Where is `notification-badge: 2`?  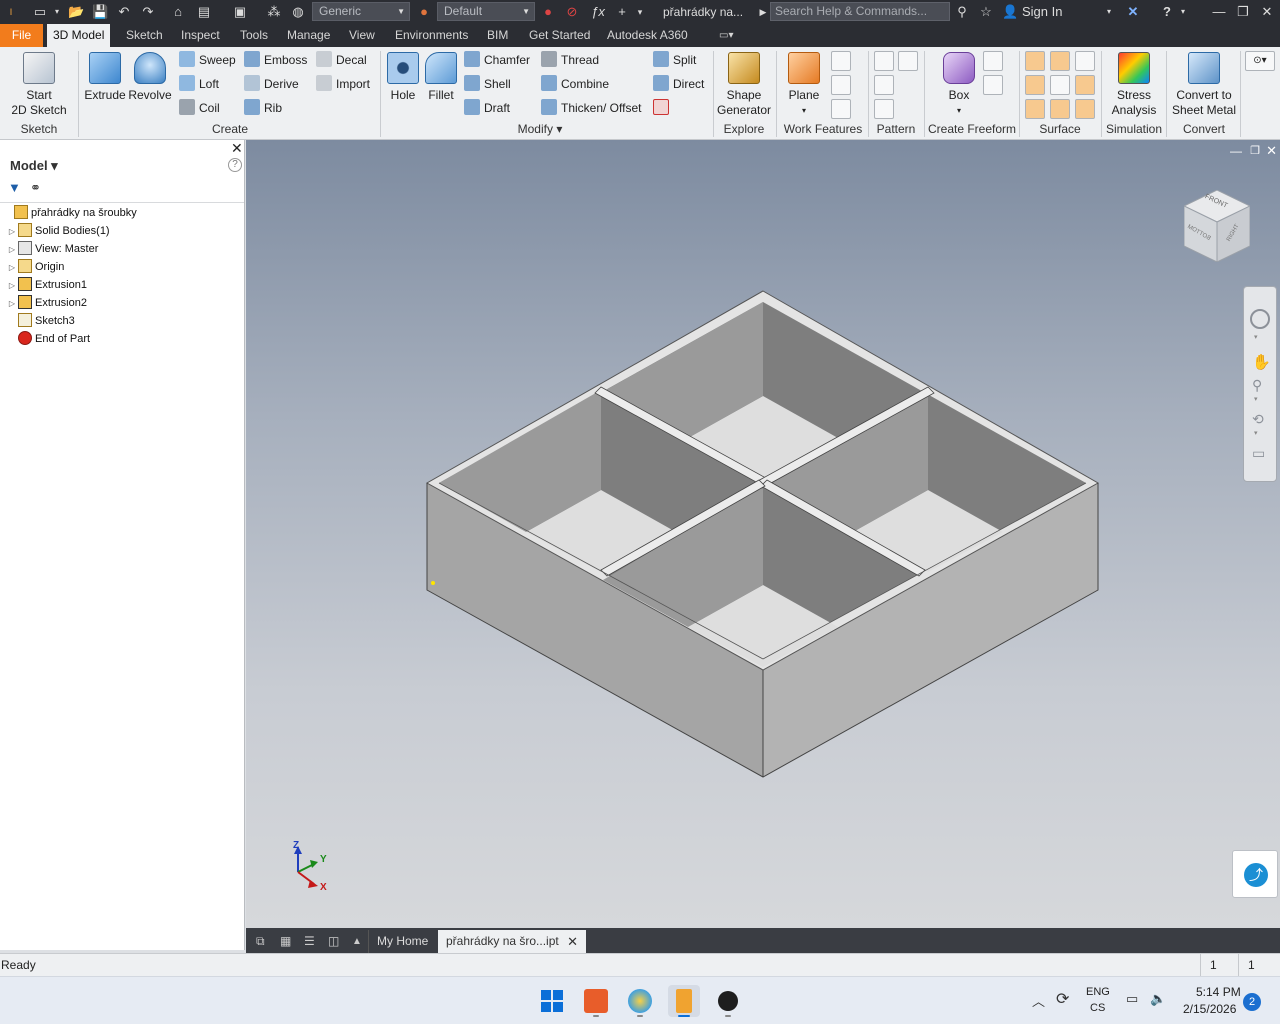
notification-badge: 2 is located at coordinates (1252, 1002).